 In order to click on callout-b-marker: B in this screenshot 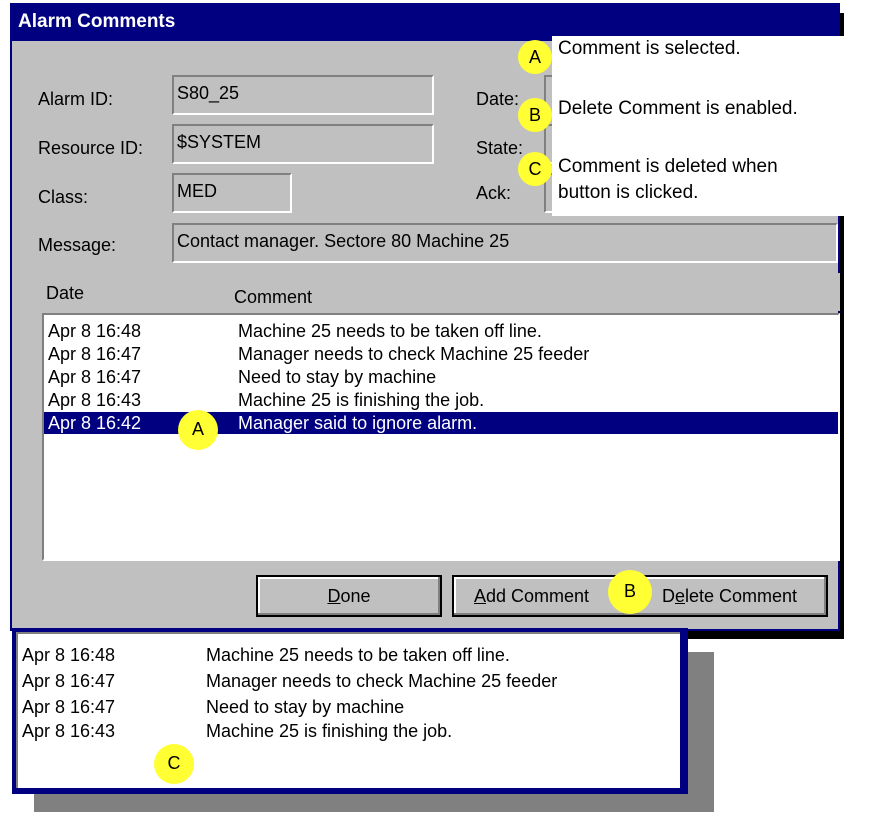, I will do `click(630, 592)`.